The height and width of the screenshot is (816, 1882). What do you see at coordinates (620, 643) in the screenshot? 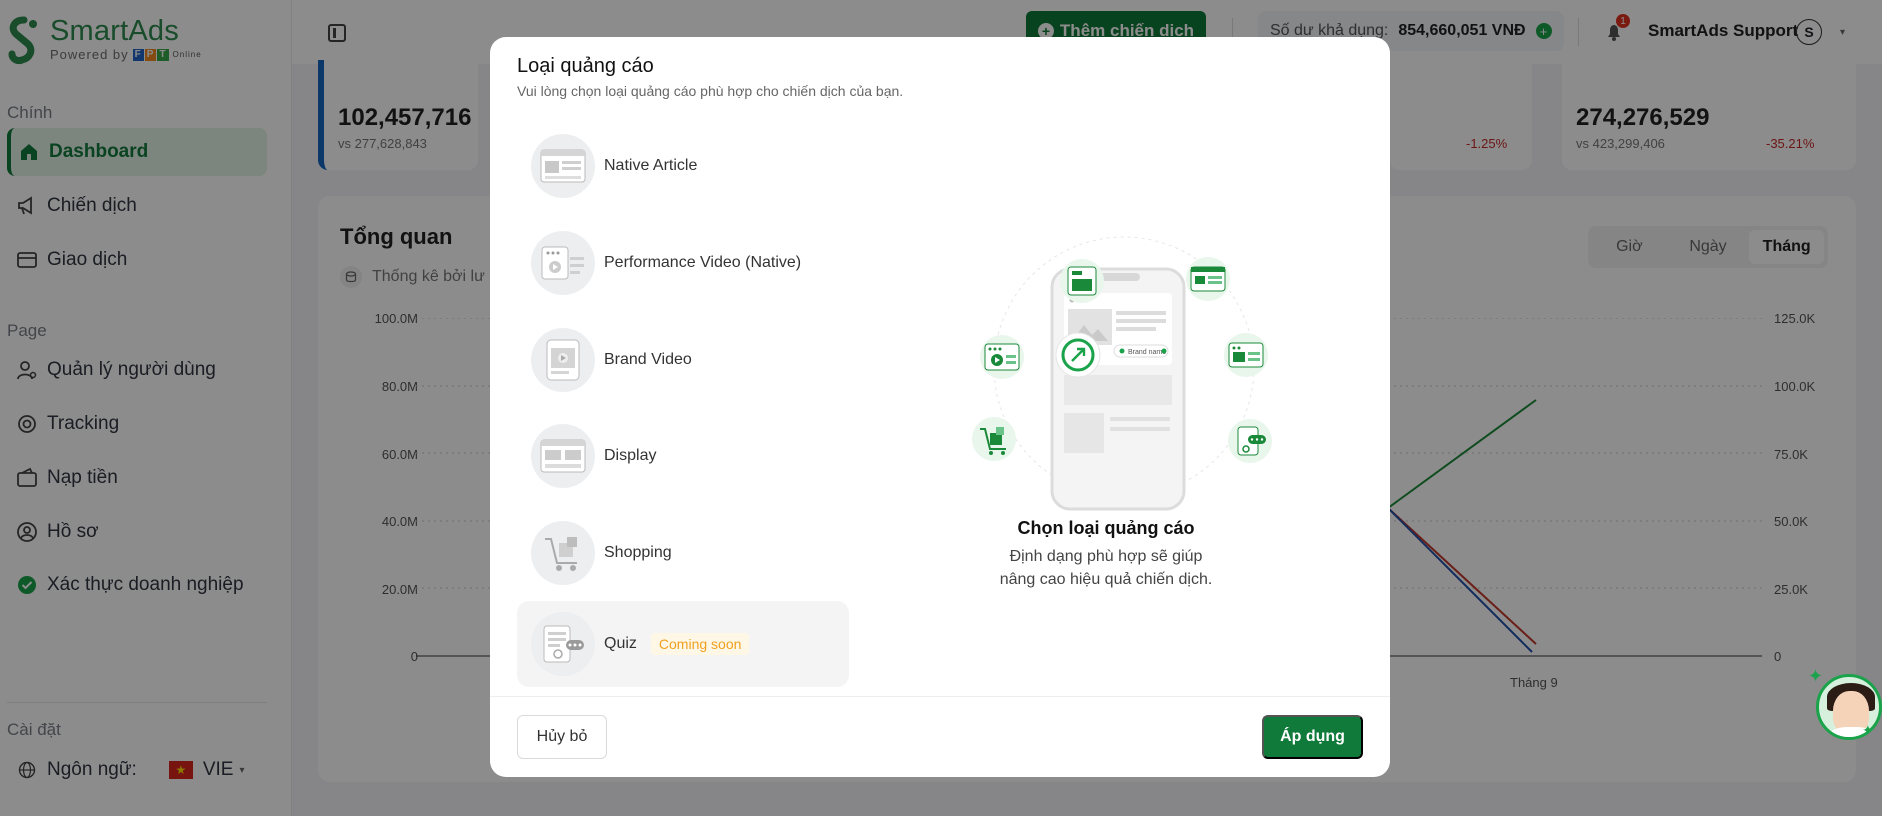
I see `ad-type-label: Quiz` at bounding box center [620, 643].